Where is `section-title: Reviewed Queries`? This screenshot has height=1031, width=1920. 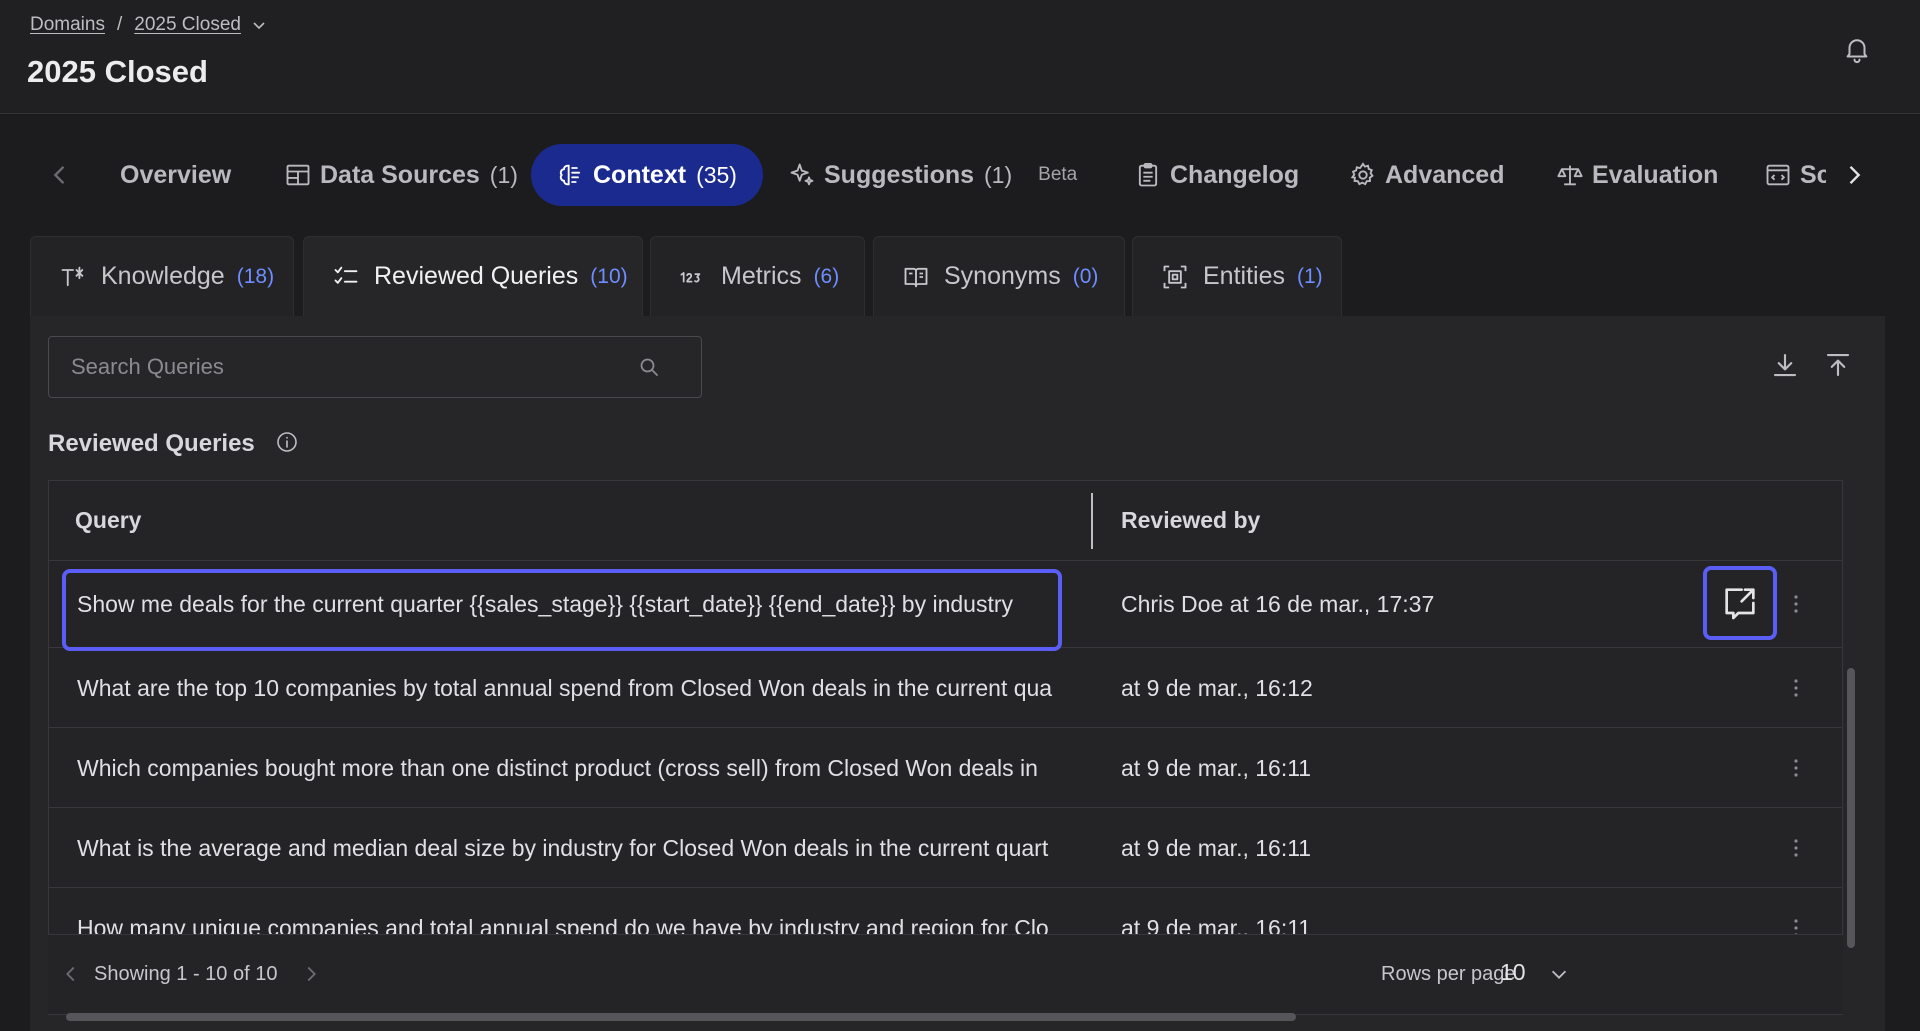 section-title: Reviewed Queries is located at coordinates (151, 443).